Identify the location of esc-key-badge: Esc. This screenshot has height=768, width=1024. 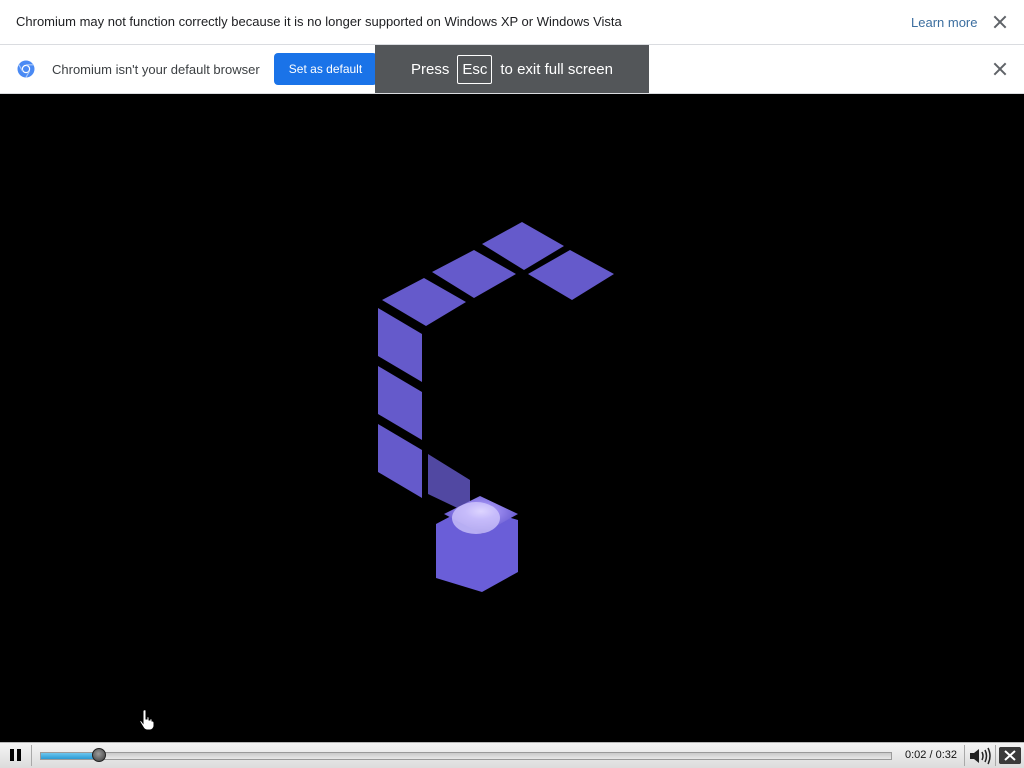
(475, 69).